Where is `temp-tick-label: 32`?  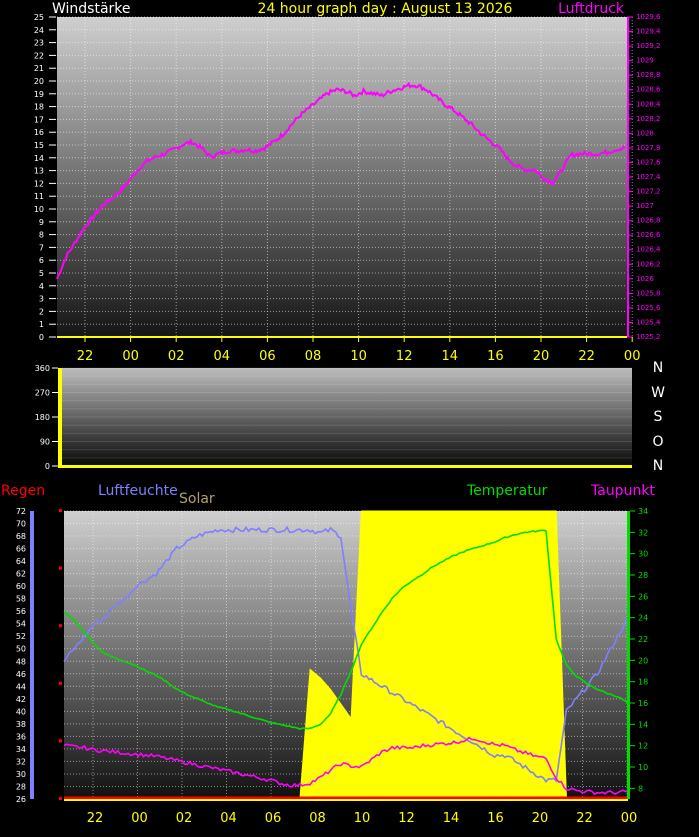
temp-tick-label: 32 is located at coordinates (643, 532).